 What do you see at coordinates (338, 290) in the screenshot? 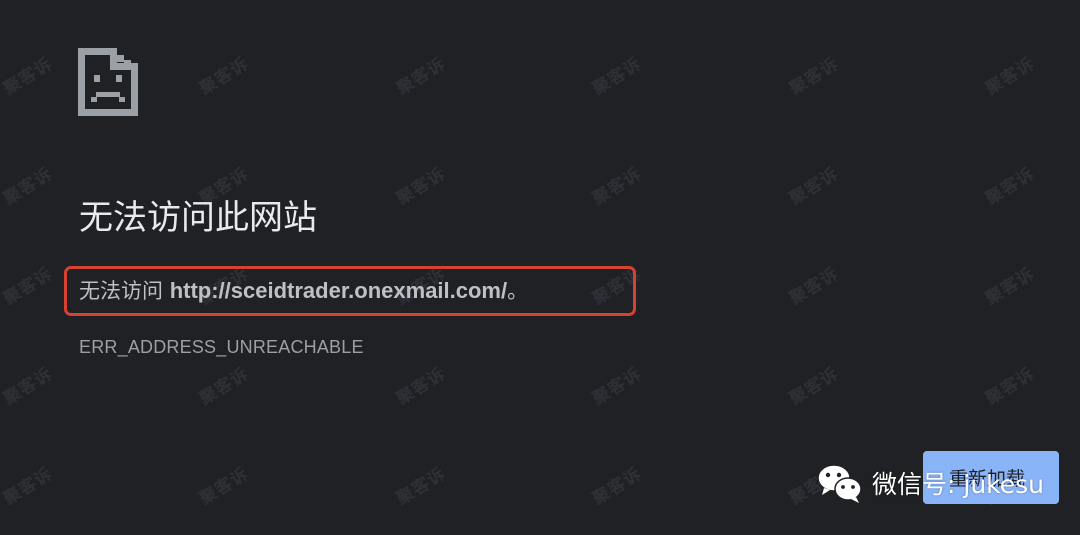
I see `error-message-url: http://sceidtrader.onexmail.com/` at bounding box center [338, 290].